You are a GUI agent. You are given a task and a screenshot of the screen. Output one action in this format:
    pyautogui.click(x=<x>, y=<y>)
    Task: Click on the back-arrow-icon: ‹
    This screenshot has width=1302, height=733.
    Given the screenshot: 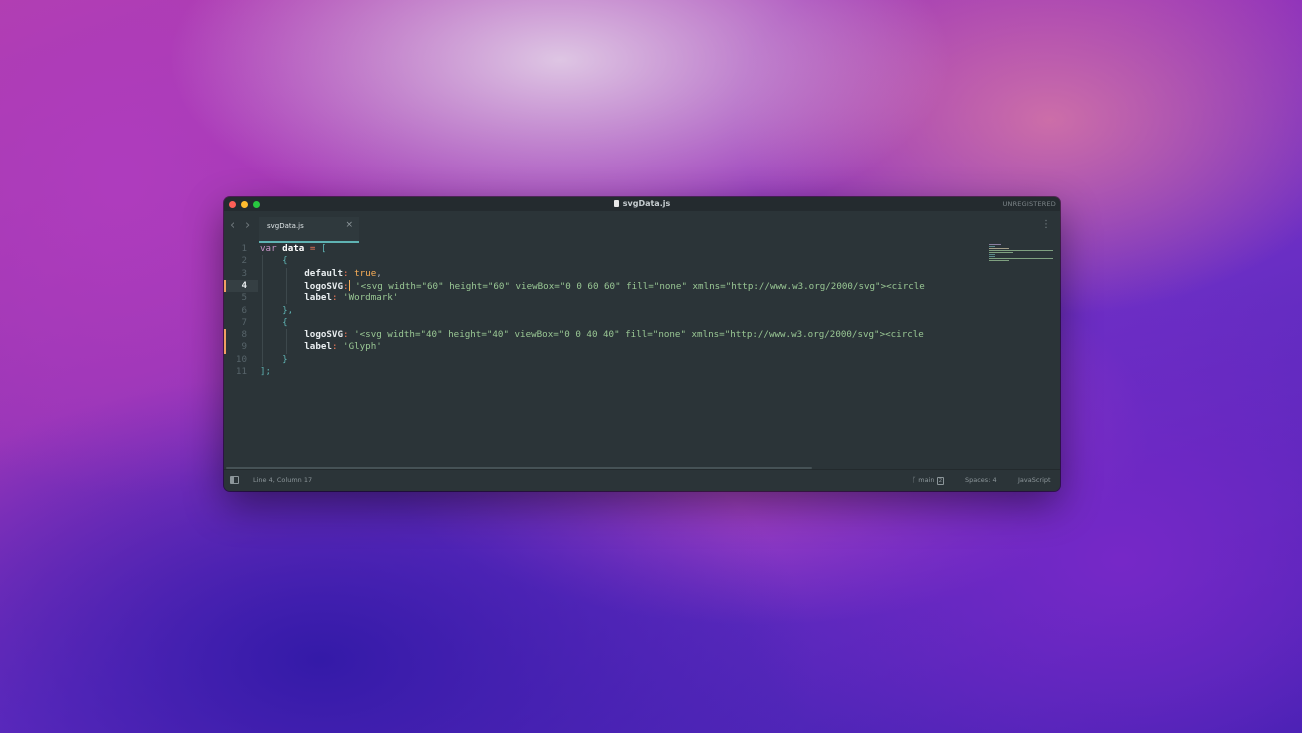 What is the action you would take?
    pyautogui.click(x=232, y=226)
    